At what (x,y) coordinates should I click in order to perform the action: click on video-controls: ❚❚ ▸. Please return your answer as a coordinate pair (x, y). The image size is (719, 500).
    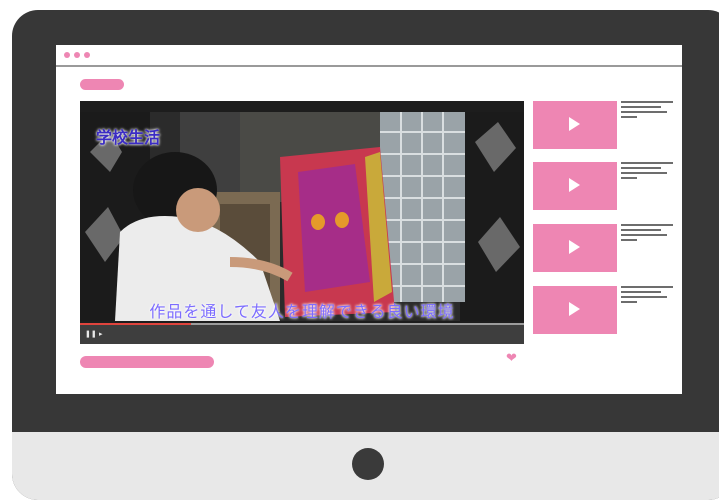
    Looking at the image, I should click on (302, 333).